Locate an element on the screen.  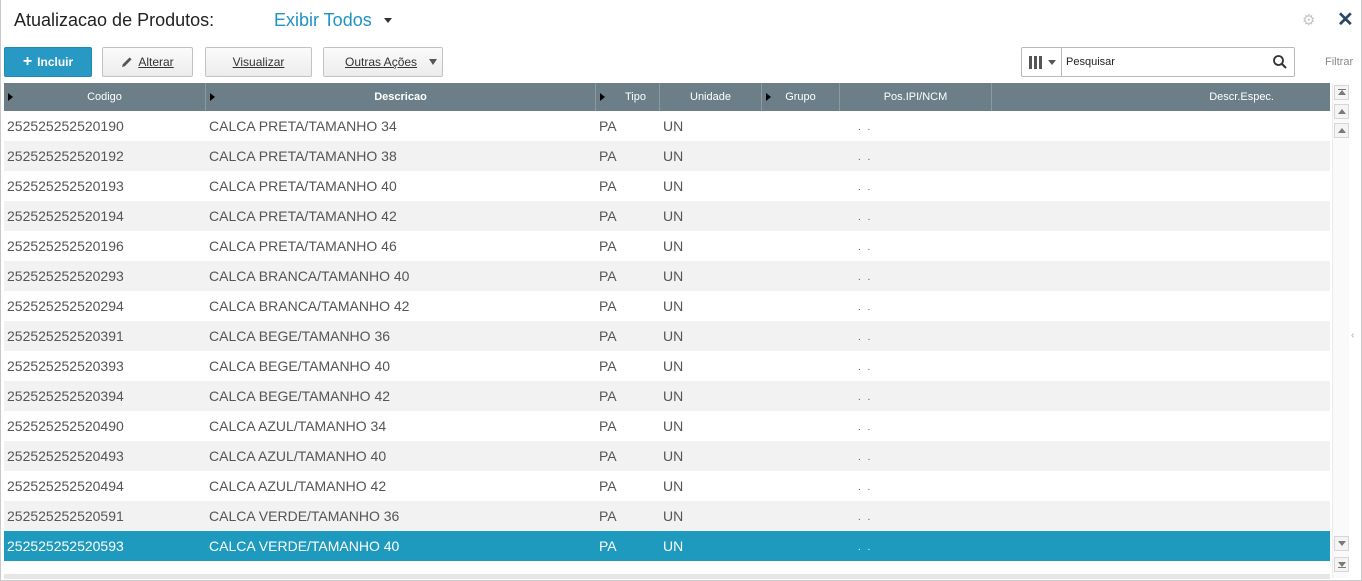
column-label: Unidade is located at coordinates (710, 97).